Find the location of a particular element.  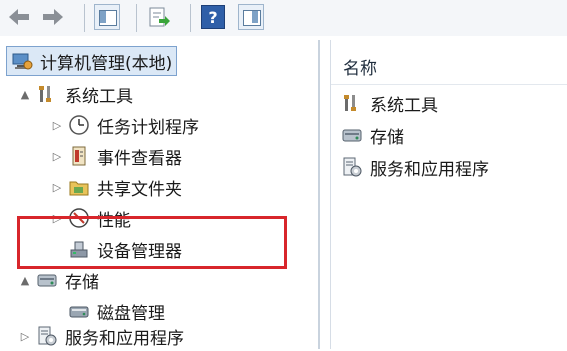

tree-item-label: 存储 is located at coordinates (82, 282).